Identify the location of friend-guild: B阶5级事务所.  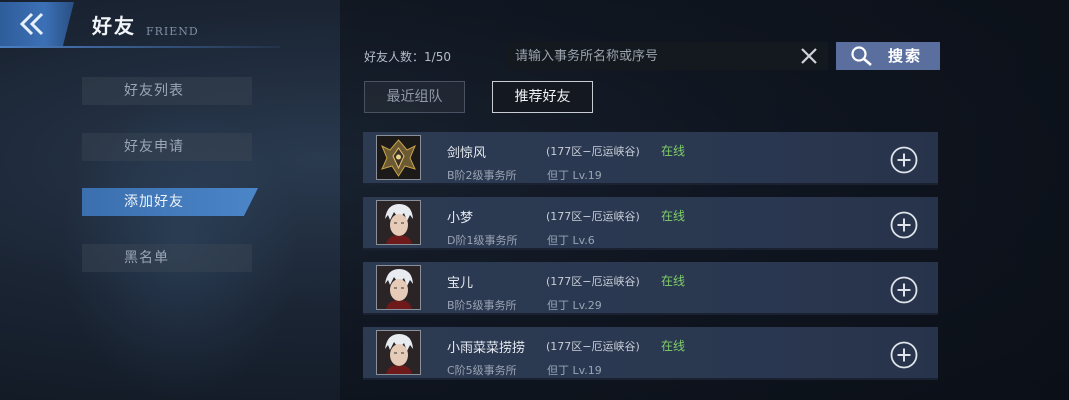
(482, 305).